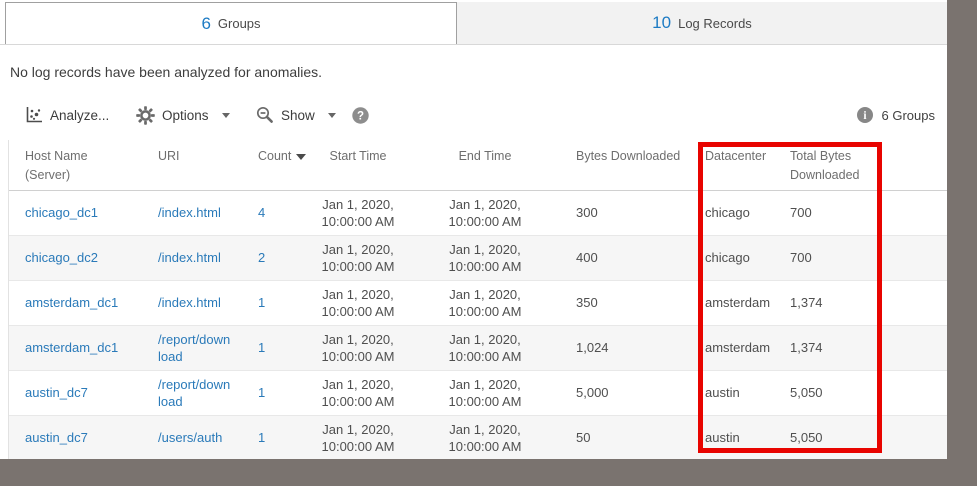  I want to click on count-link: 2, so click(261, 257).